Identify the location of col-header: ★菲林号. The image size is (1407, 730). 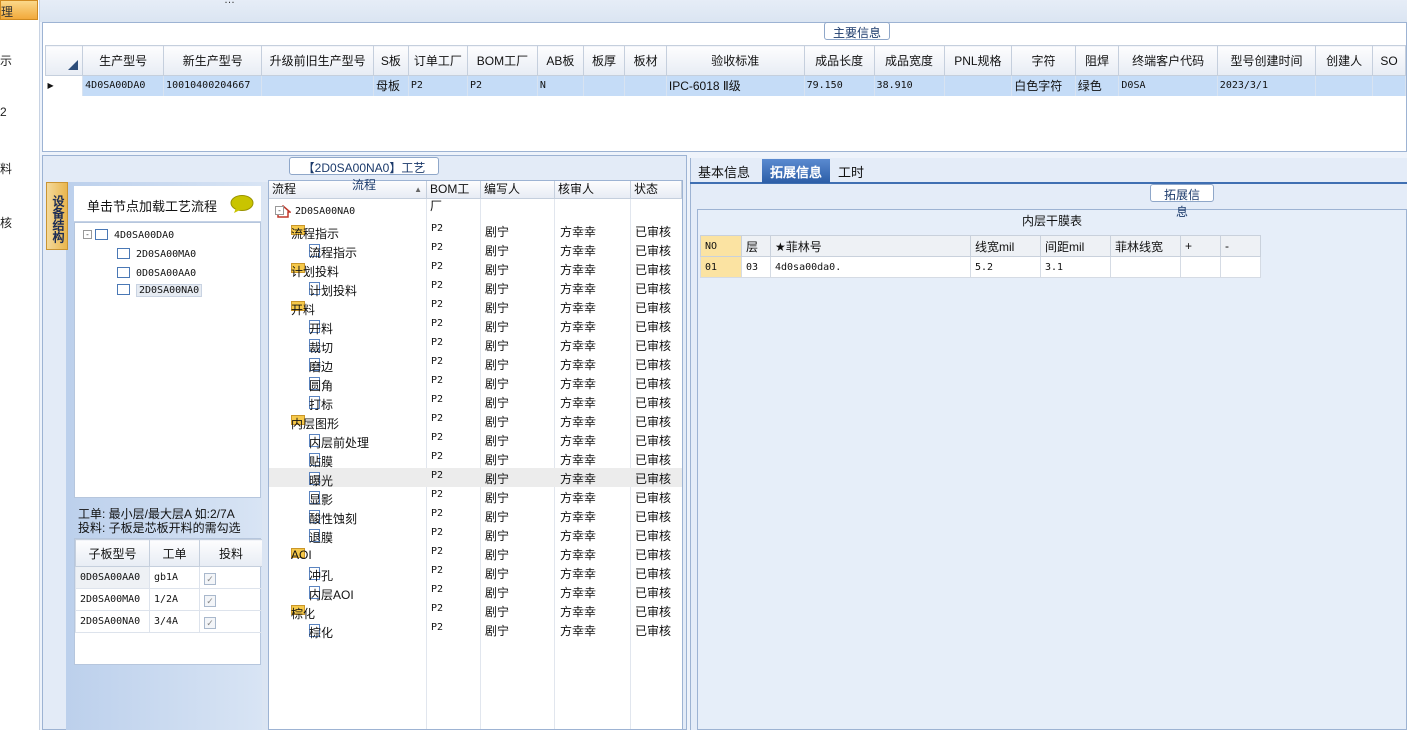
(870, 246).